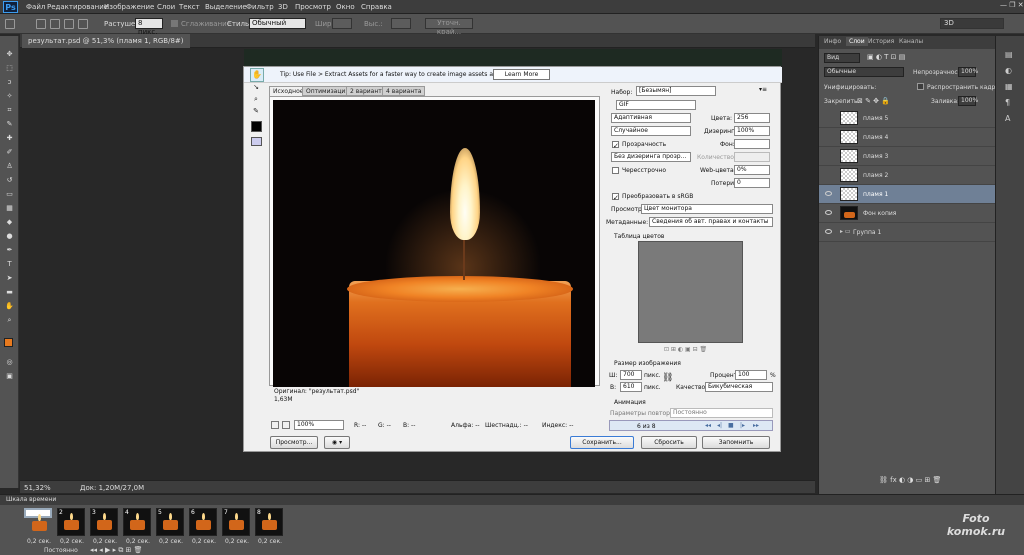  What do you see at coordinates (319, 425) in the screenshot?
I see `zoom-select: 100%` at bounding box center [319, 425].